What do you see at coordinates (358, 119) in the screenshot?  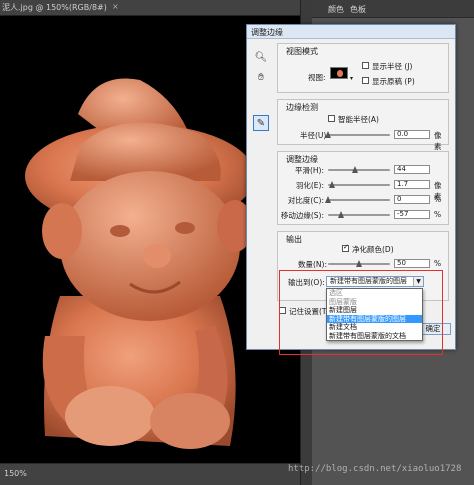 I see `smart-radius-label: 智能半径(A)` at bounding box center [358, 119].